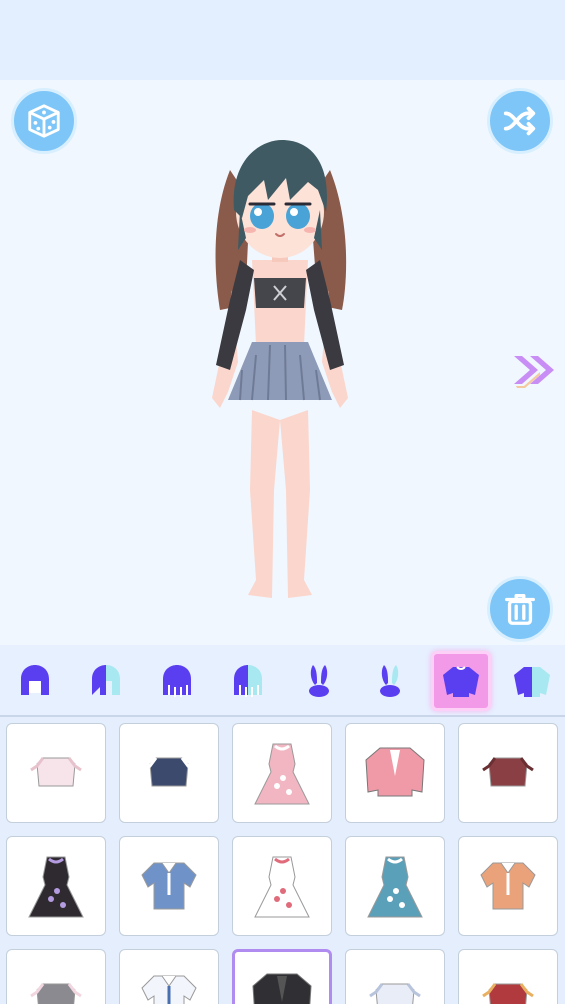  I want to click on item-navy-sailor-top, so click(169, 773).